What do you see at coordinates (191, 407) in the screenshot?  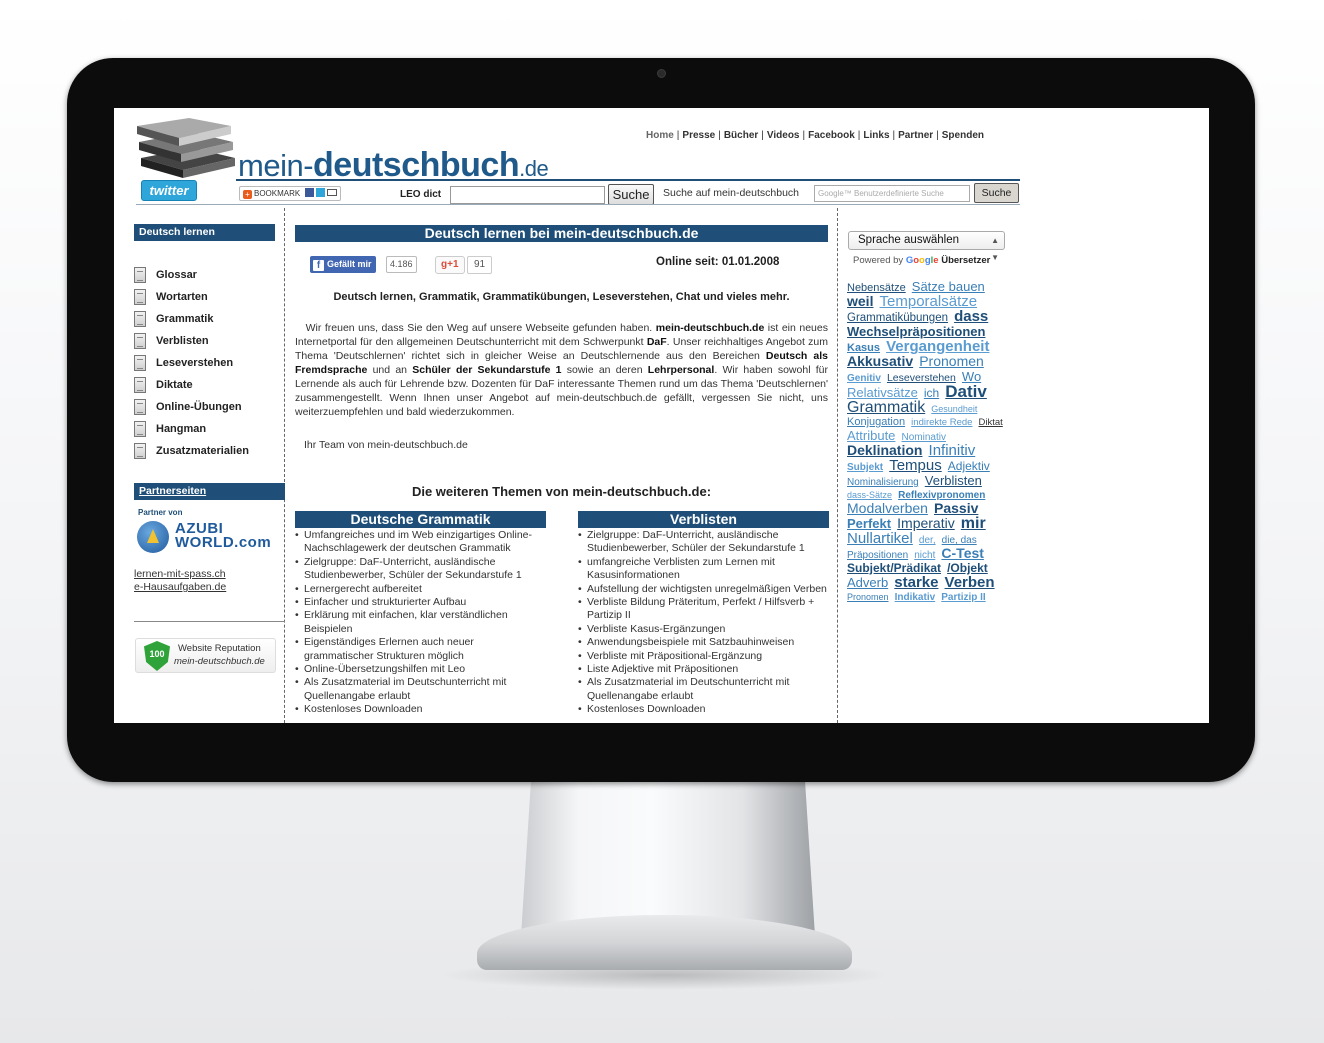 I see `sidebar-item-online-übungen: Online-Übungen` at bounding box center [191, 407].